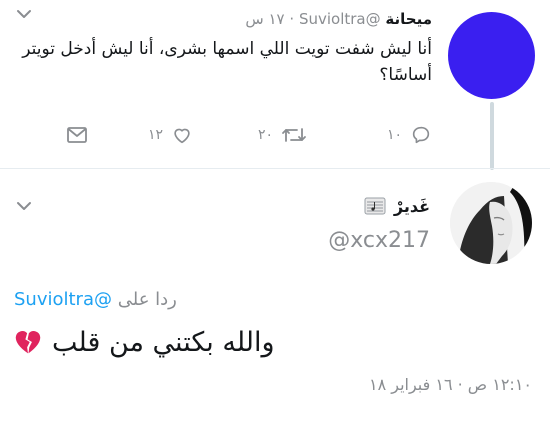 The image size is (550, 425). Describe the element at coordinates (275, 168) in the screenshot. I see `tweet-divider` at that location.